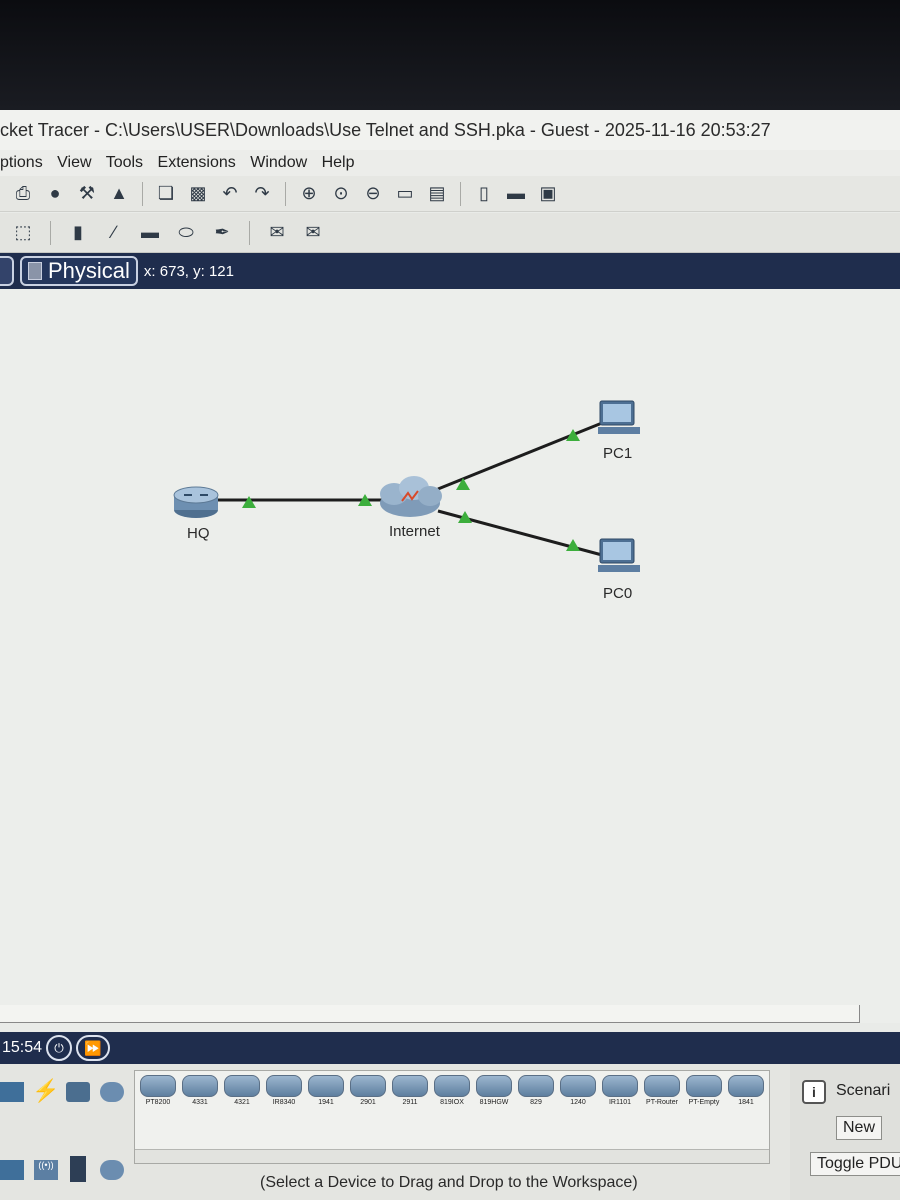  I want to click on background-image-icon: ▣, so click(548, 194).